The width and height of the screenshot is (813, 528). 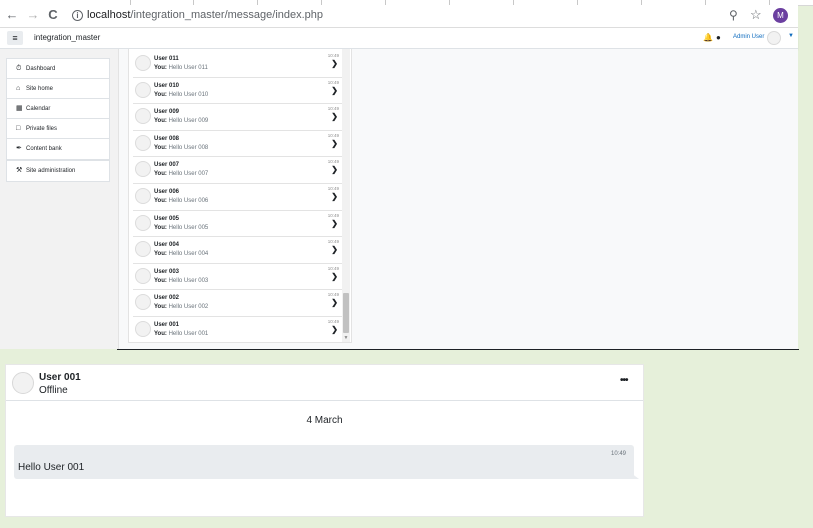 I want to click on back-icon: ←, so click(x=12, y=15).